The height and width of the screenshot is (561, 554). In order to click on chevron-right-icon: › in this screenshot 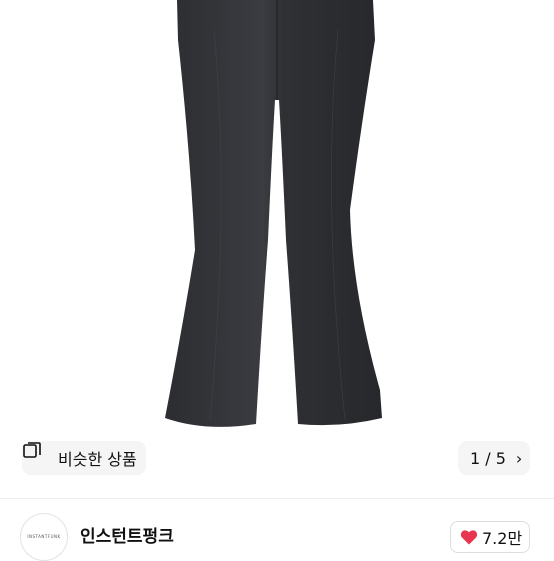, I will do `click(519, 458)`.